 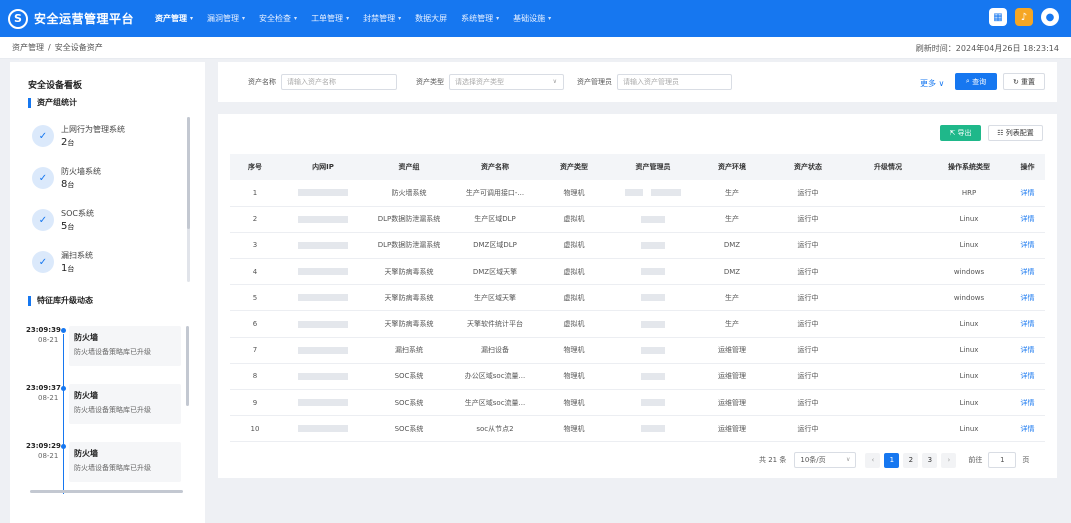 I want to click on breadcrumb-item-asset-management: 资产管理, so click(x=28, y=47).